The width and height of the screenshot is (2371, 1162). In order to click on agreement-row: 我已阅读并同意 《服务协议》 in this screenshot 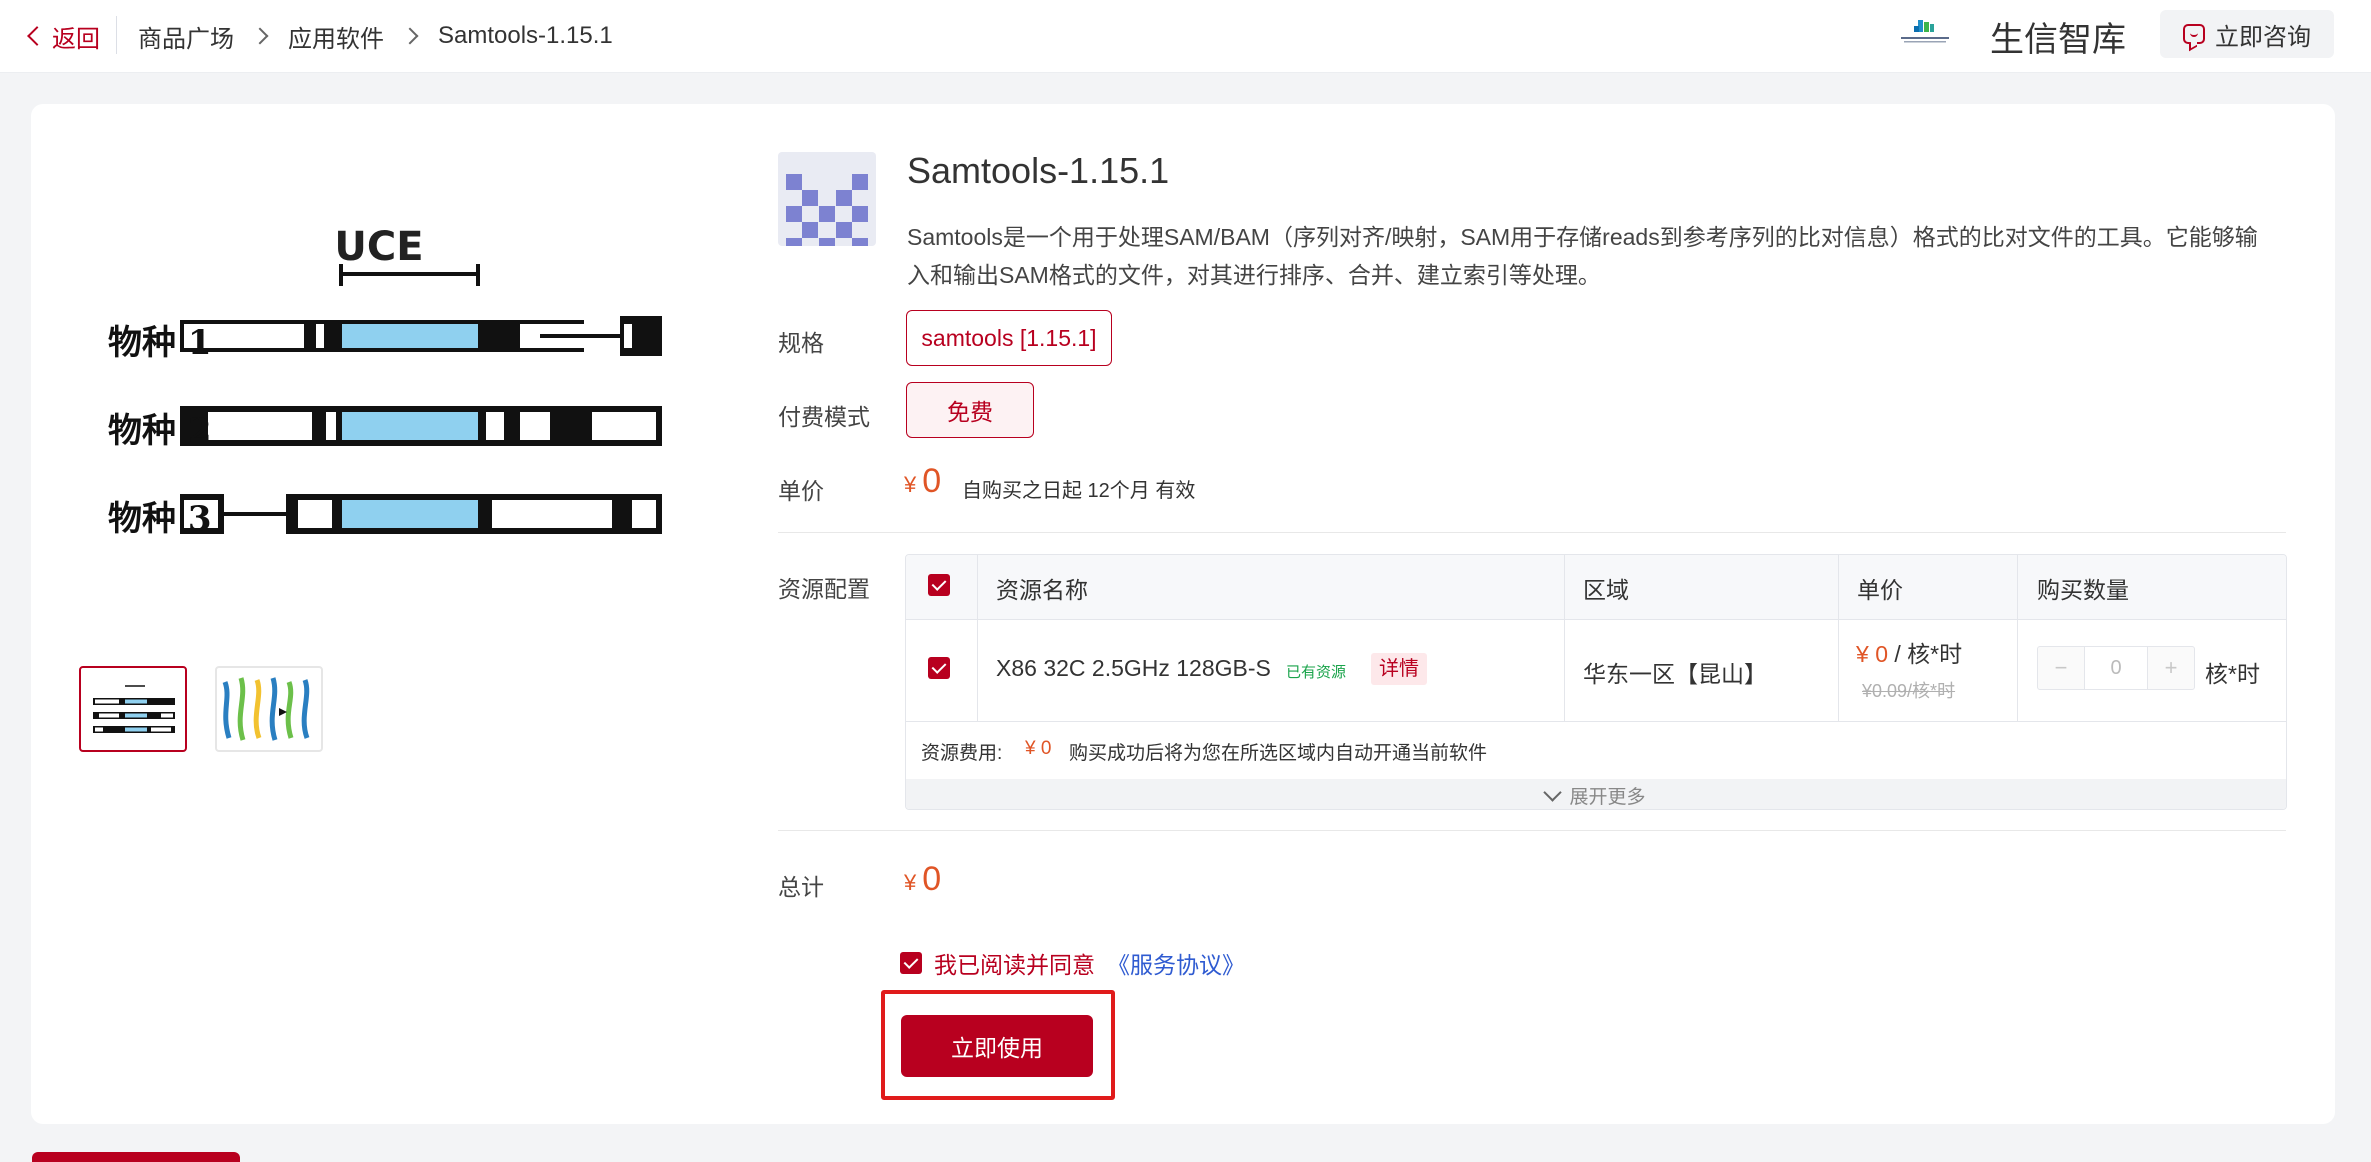, I will do `click(1072, 963)`.